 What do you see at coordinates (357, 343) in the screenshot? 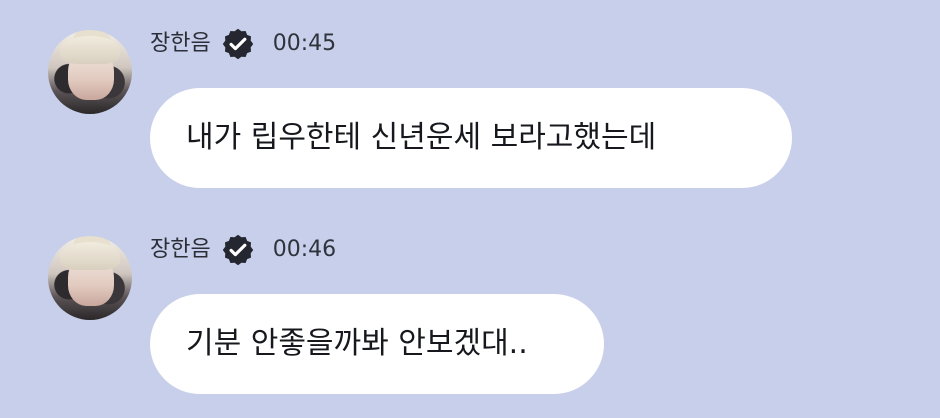
I see `message-text: 기분 안좋을까봐 안보겠대..` at bounding box center [357, 343].